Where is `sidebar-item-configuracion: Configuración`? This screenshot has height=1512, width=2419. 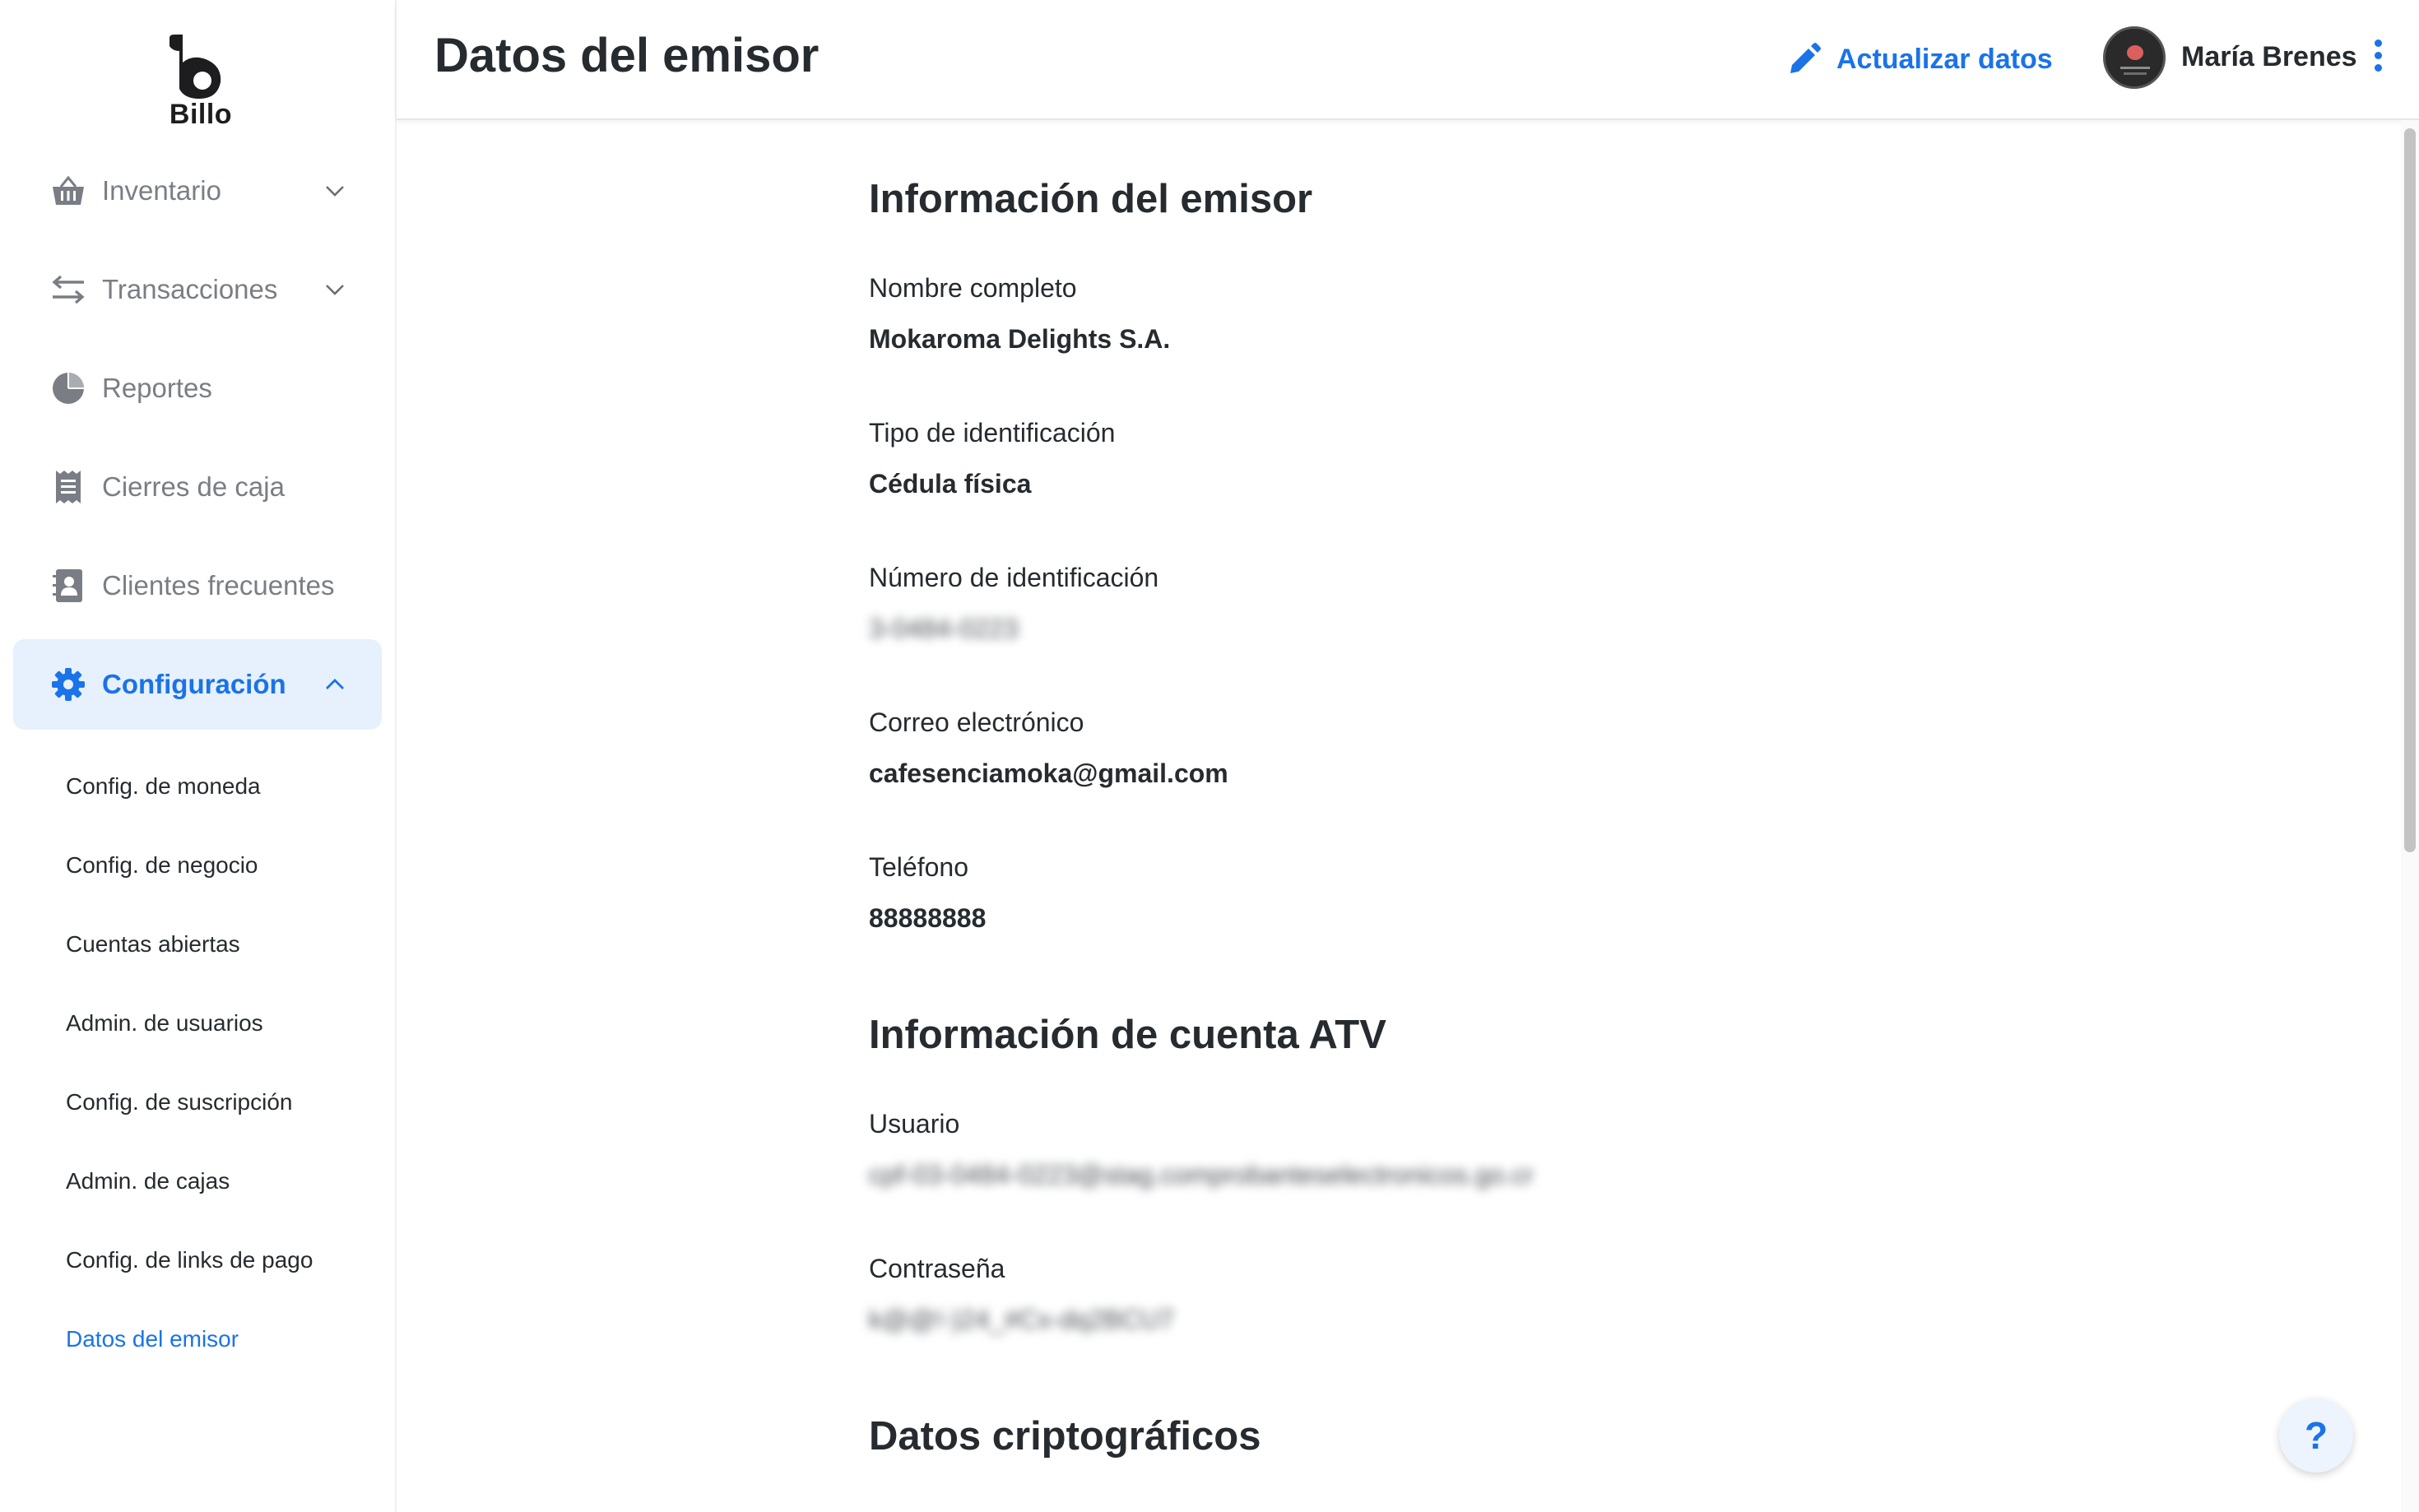
sidebar-item-configuracion: Configuración is located at coordinates (198, 684).